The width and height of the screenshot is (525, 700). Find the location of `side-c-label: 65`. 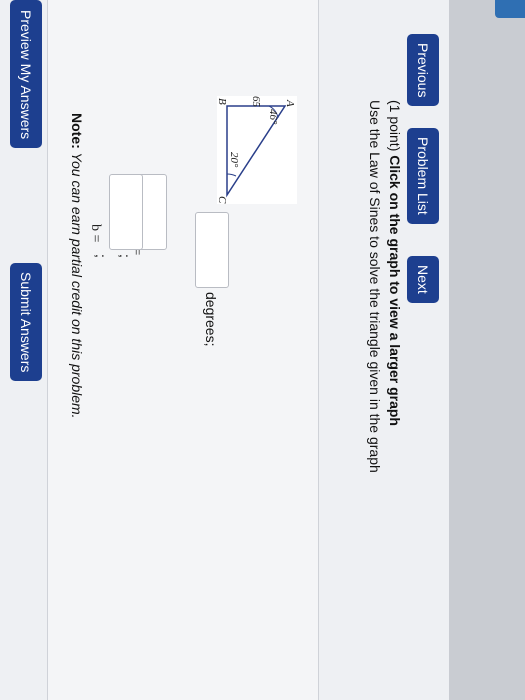

side-c-label: 65 is located at coordinates (256, 102).